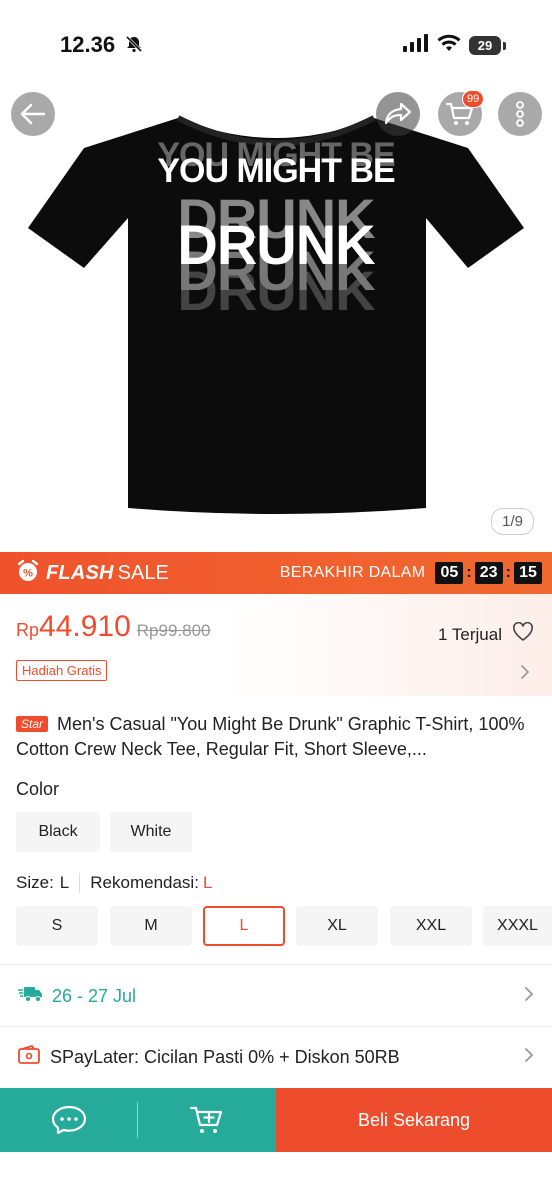  What do you see at coordinates (38, 789) in the screenshot?
I see `color-label: Color` at bounding box center [38, 789].